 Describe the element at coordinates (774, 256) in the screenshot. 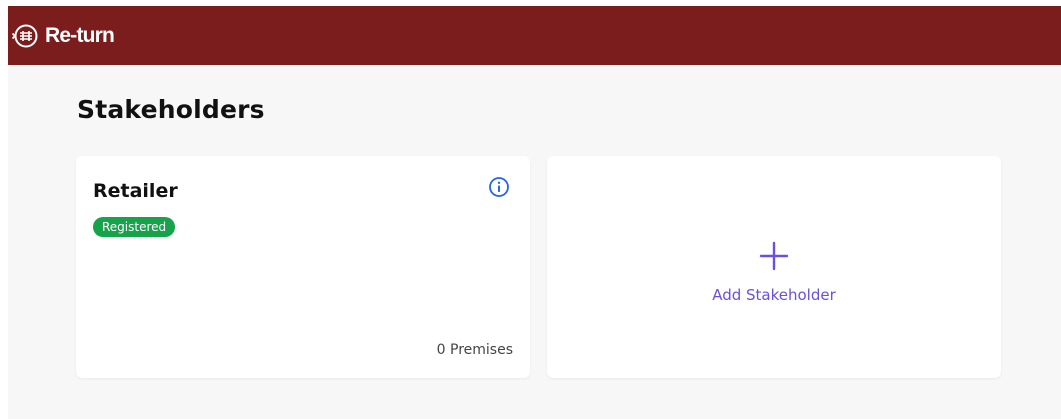

I see `plus-icon` at that location.